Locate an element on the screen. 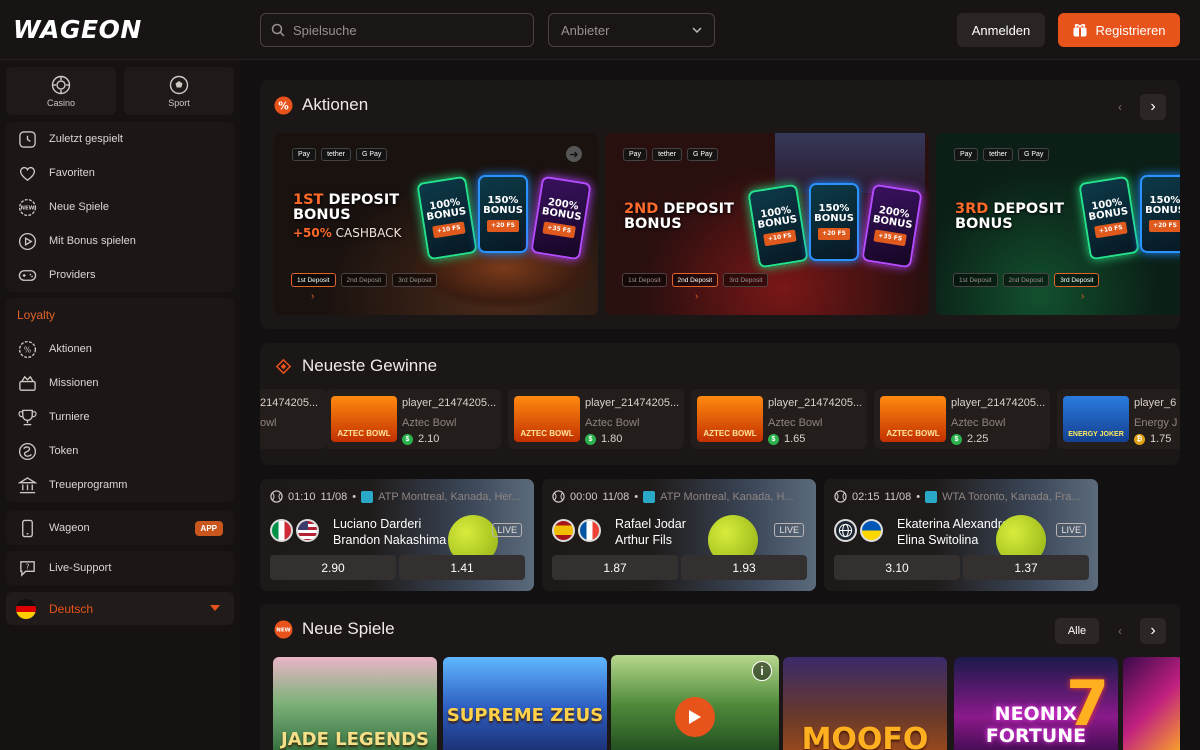  odd-button: 1.87 is located at coordinates (615, 567).